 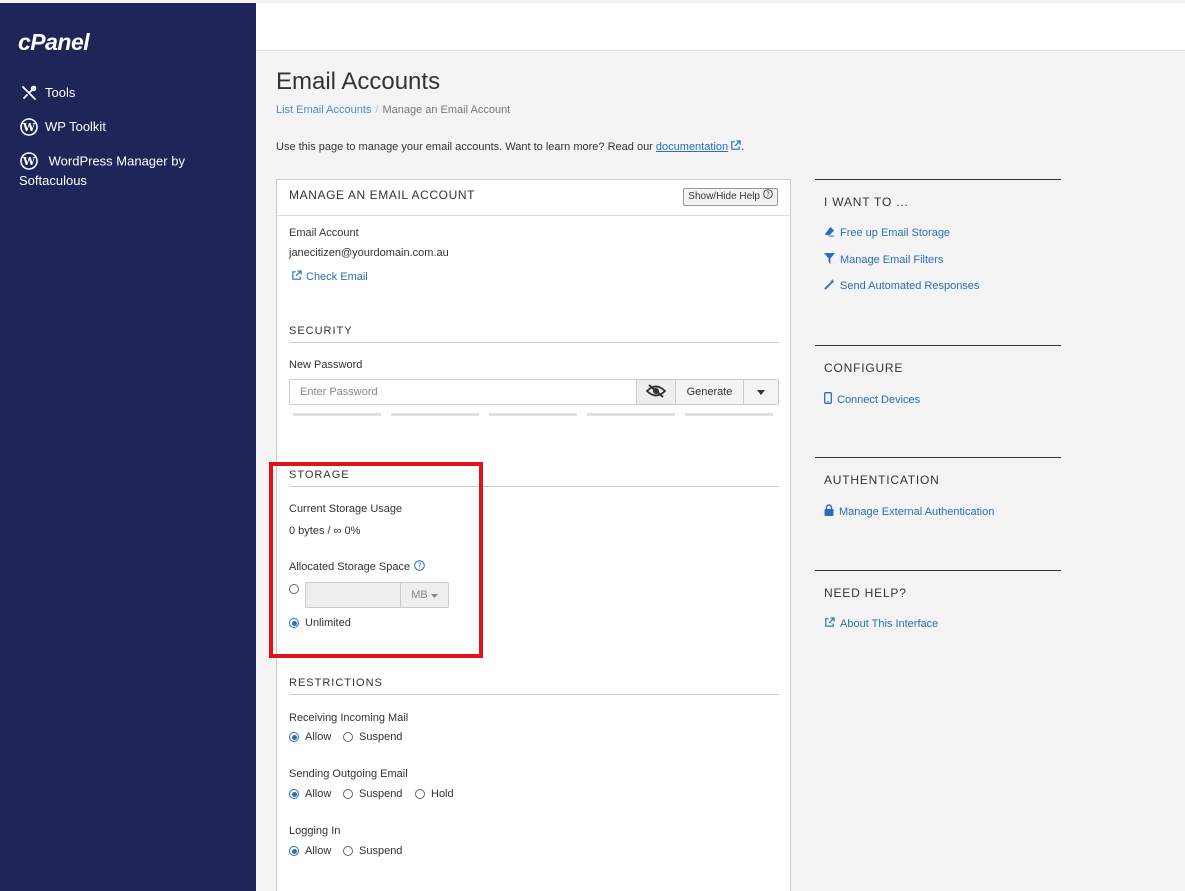 I want to click on svg-text: W, so click(x=28, y=161).